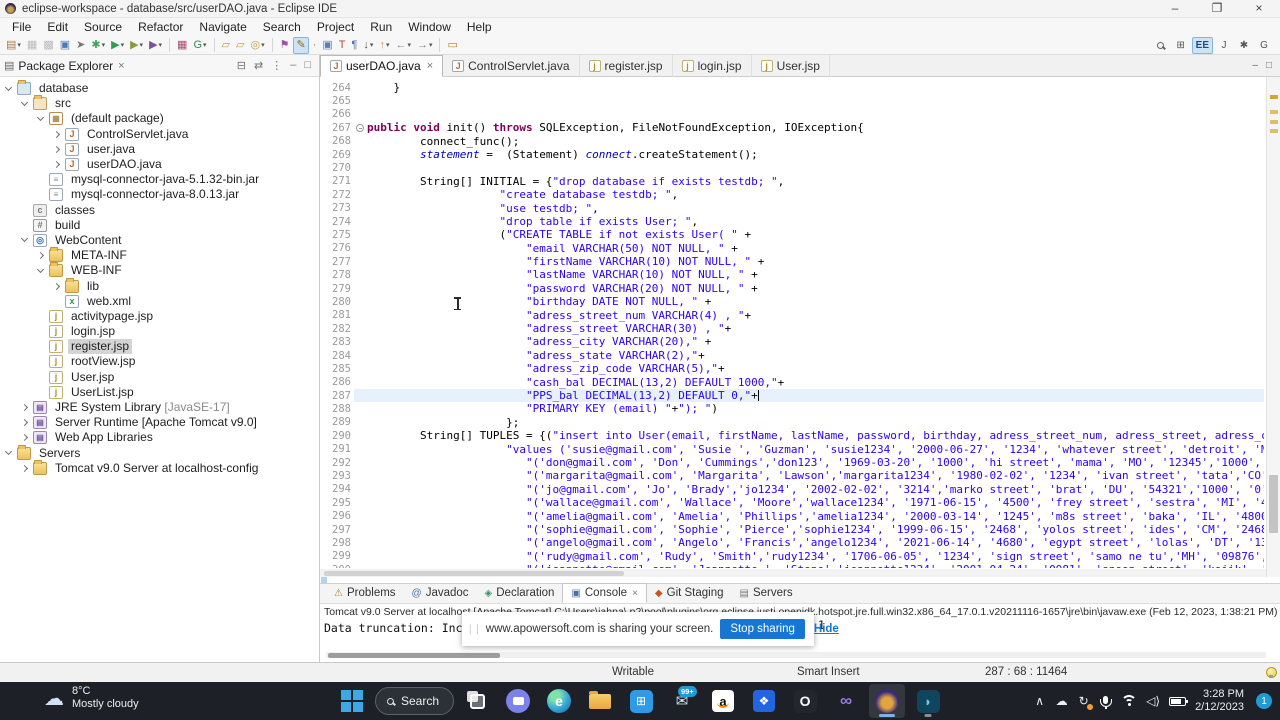 This screenshot has height=720, width=1280. What do you see at coordinates (117, 45) in the screenshot?
I see `run-icon: ▶ ▾` at bounding box center [117, 45].